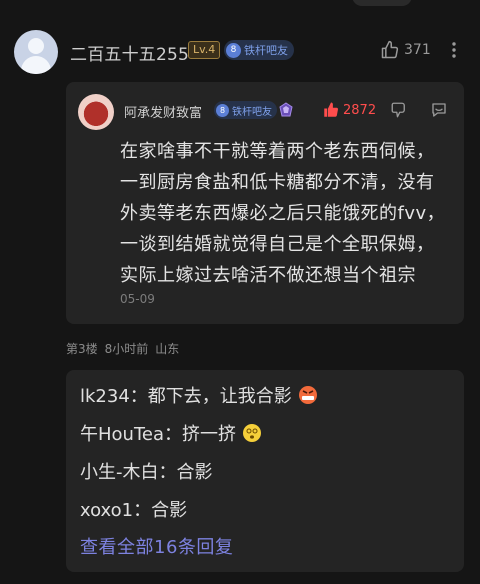  What do you see at coordinates (252, 433) in the screenshot?
I see `dizzy-emoji-icon` at bounding box center [252, 433].